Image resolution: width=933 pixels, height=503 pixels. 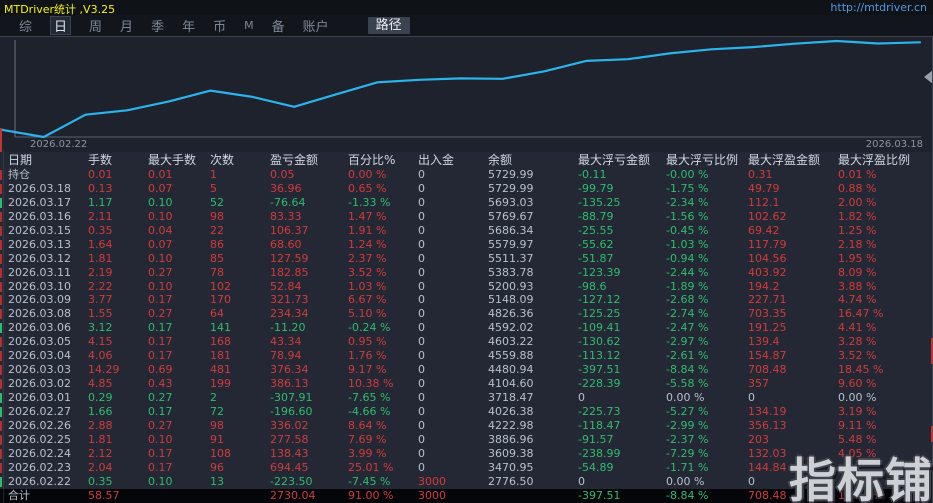 I want to click on cell: 0.43, so click(x=160, y=384).